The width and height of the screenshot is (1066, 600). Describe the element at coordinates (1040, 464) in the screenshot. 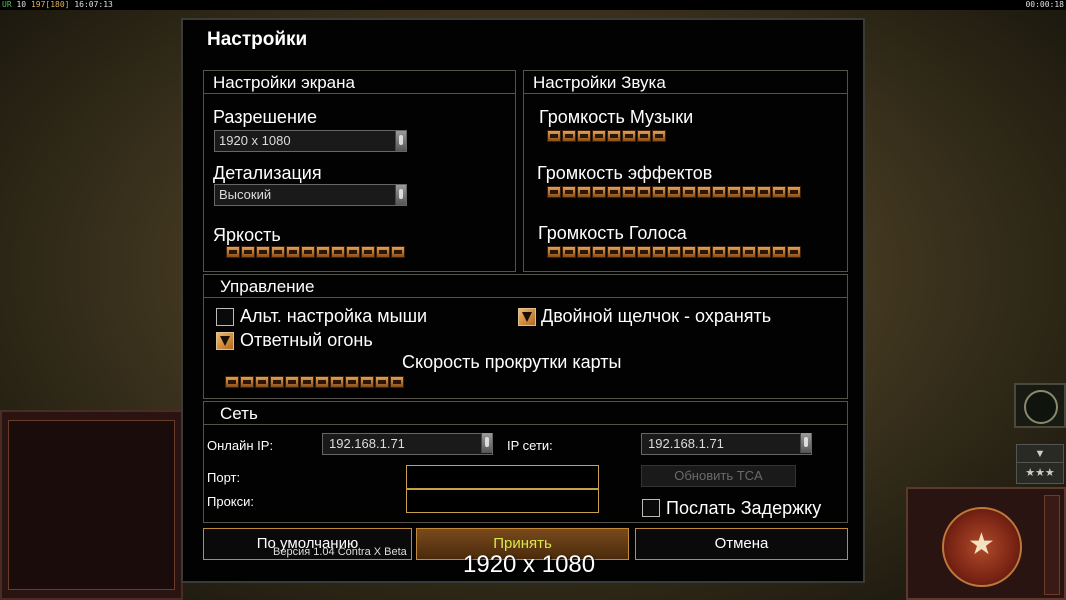

I see `rank-panel: ▼ ★★★` at that location.